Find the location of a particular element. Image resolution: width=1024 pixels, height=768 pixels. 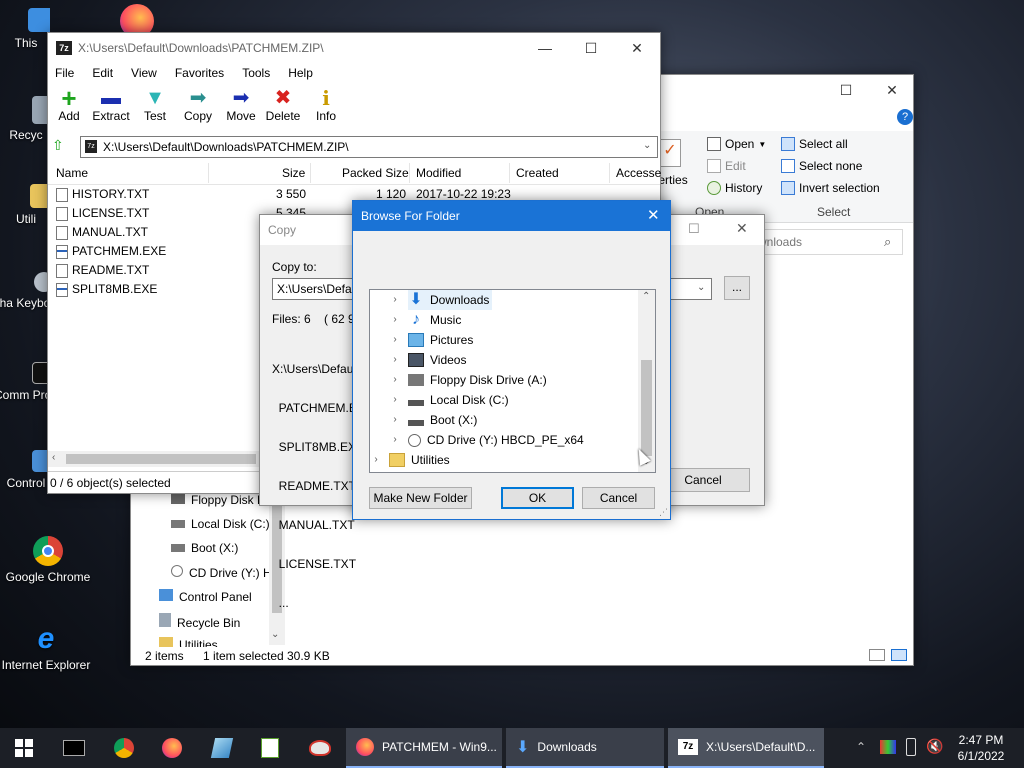

tree-item-cd-drive: › CD Drive (Y:) HBCD_PE_x64 is located at coordinates (485, 440).